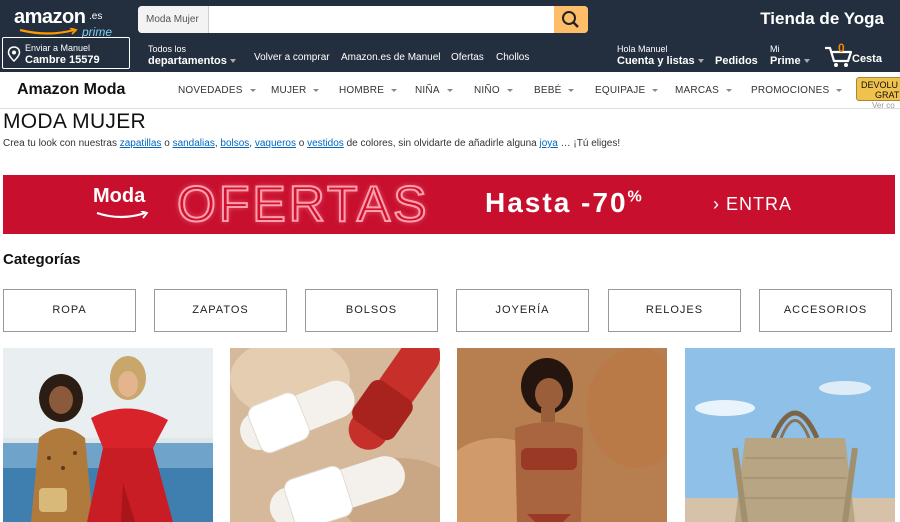 This screenshot has height=522, width=900. Describe the element at coordinates (303, 204) in the screenshot. I see `banner-ofertas-text: OFERTAS` at that location.